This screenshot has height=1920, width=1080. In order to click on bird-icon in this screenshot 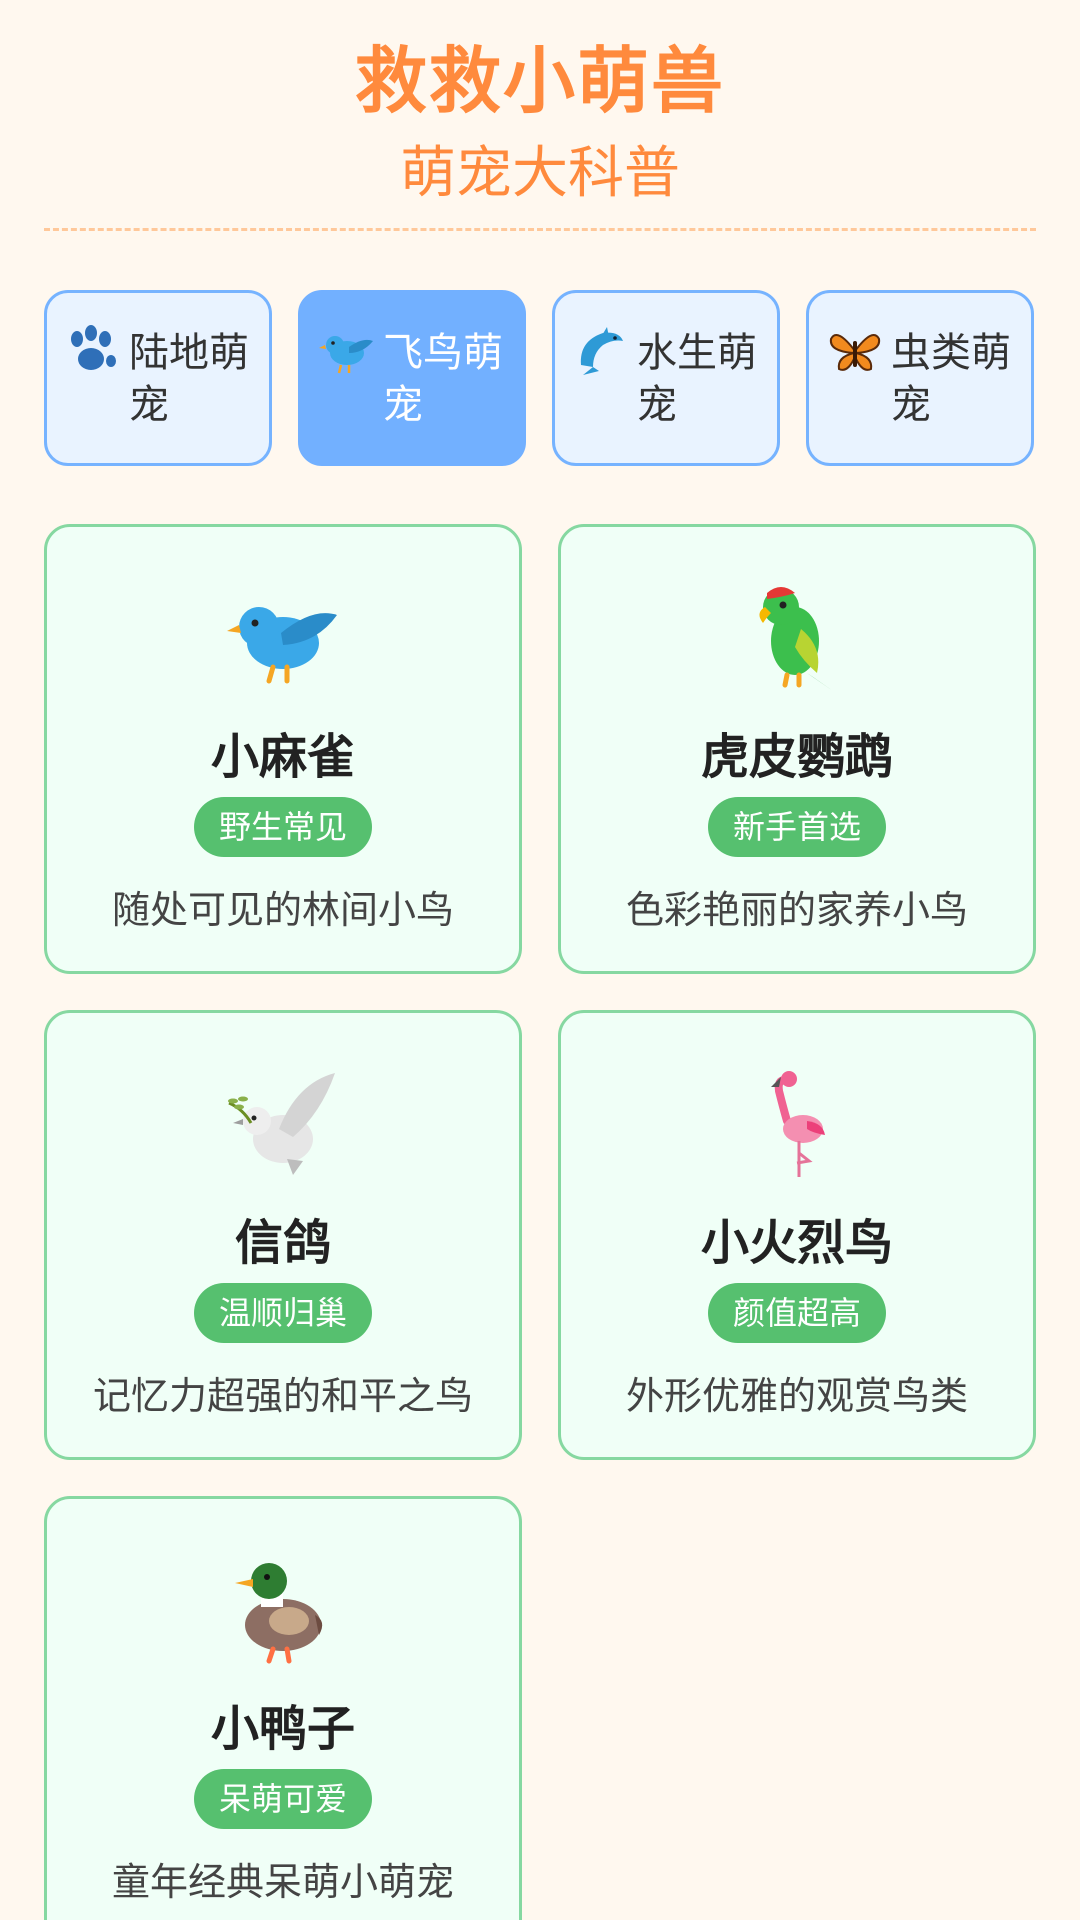, I will do `click(346, 355)`.